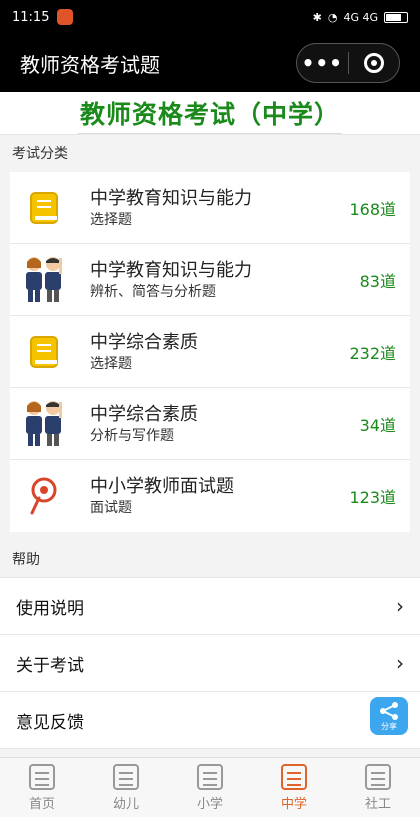 The width and height of the screenshot is (420, 817). Describe the element at coordinates (377, 425) in the screenshot. I see `question-count: 34道` at that location.